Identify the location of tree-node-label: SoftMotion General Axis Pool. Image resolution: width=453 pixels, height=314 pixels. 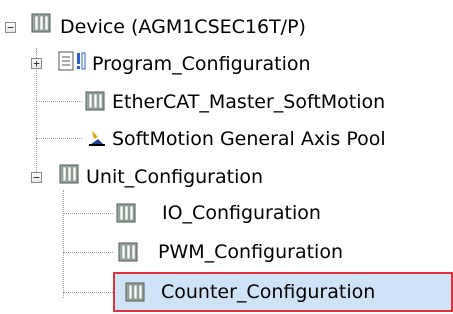
(249, 139).